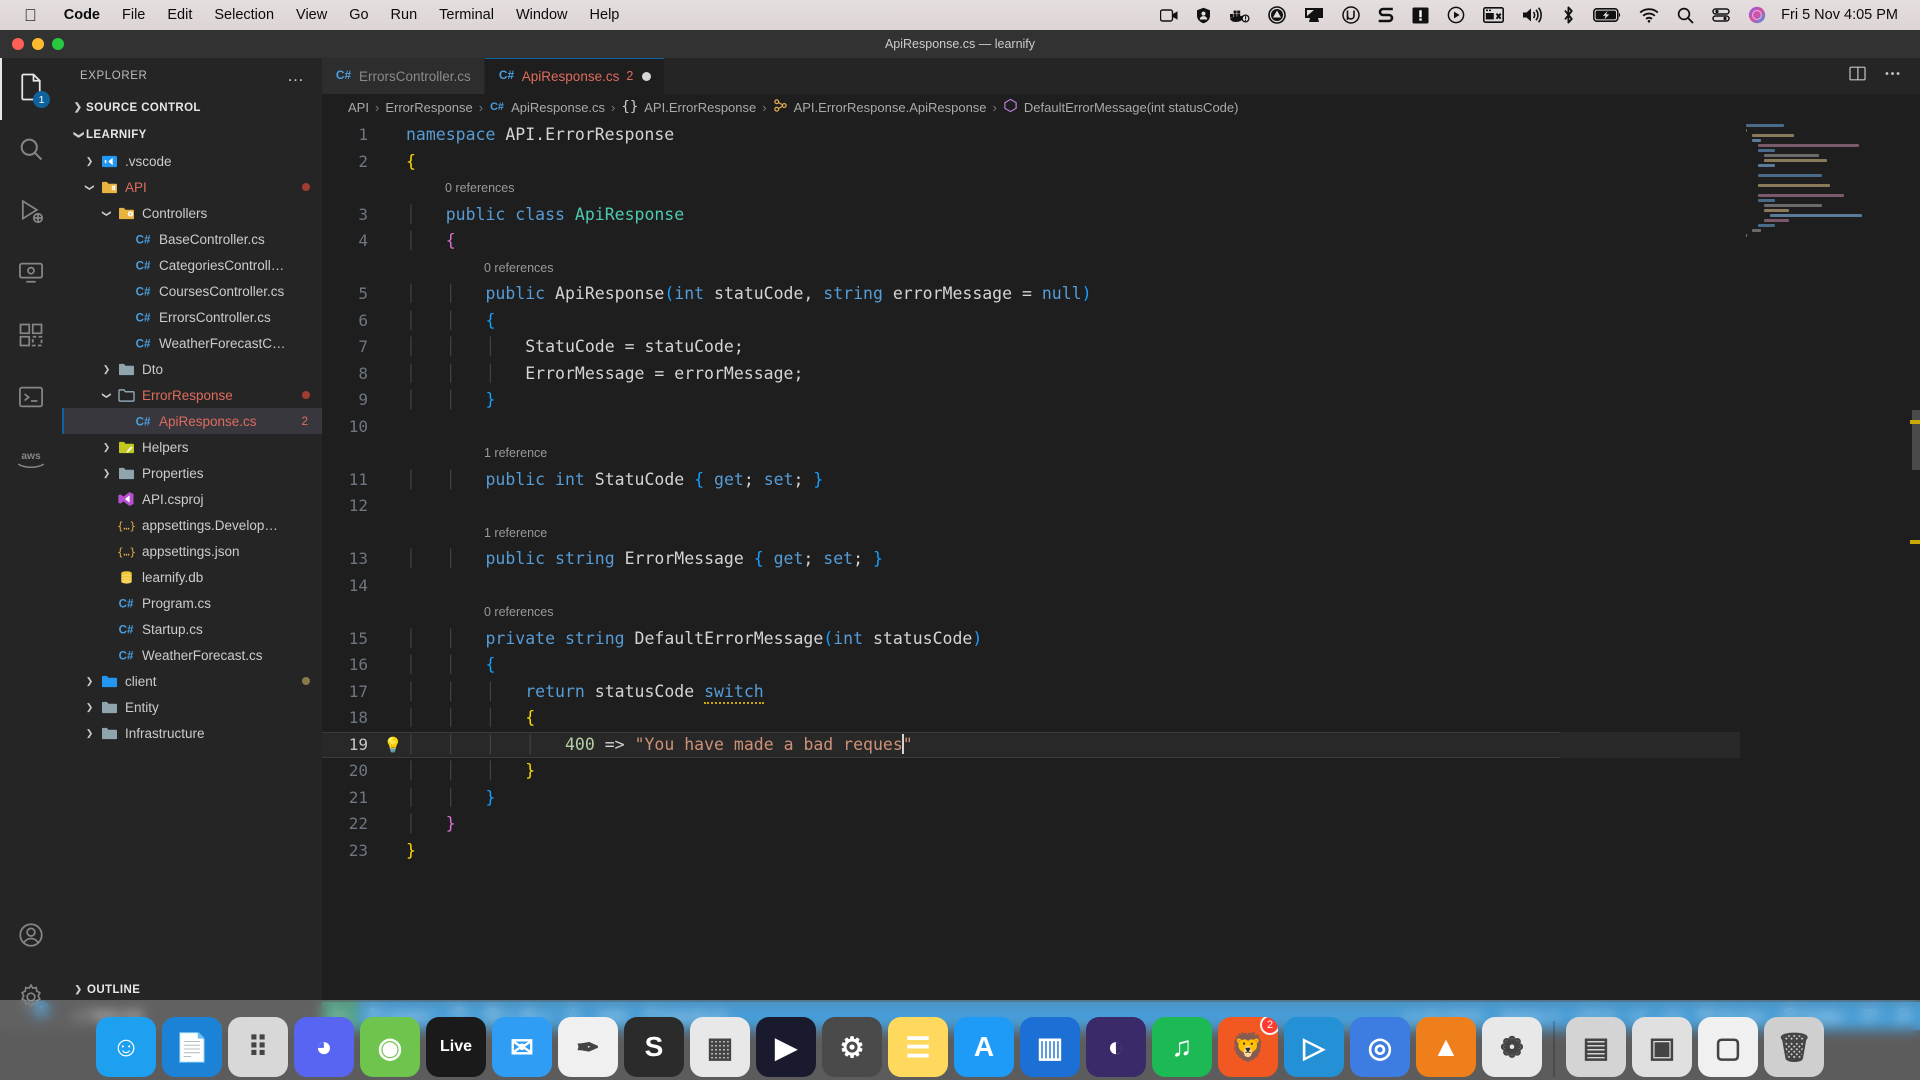 The width and height of the screenshot is (1920, 1080). Describe the element at coordinates (1073, 453) in the screenshot. I see `codelens-reference: 1 reference` at that location.